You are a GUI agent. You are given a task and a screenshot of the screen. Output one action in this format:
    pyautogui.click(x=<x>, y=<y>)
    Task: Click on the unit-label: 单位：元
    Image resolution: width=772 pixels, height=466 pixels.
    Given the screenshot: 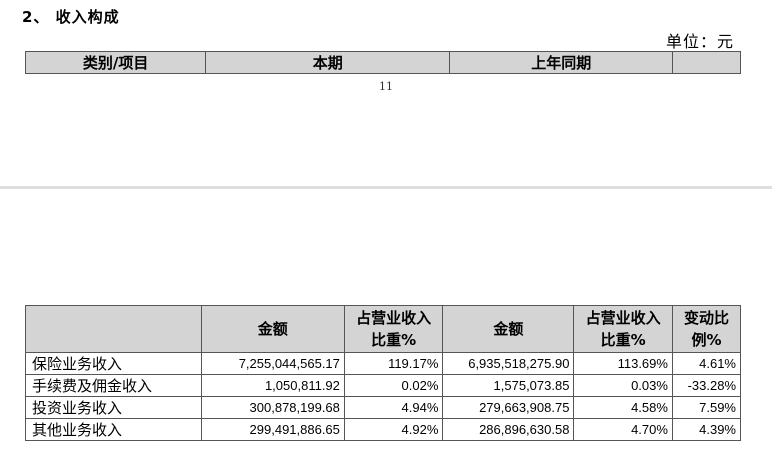 What is the action you would take?
    pyautogui.click(x=699, y=41)
    